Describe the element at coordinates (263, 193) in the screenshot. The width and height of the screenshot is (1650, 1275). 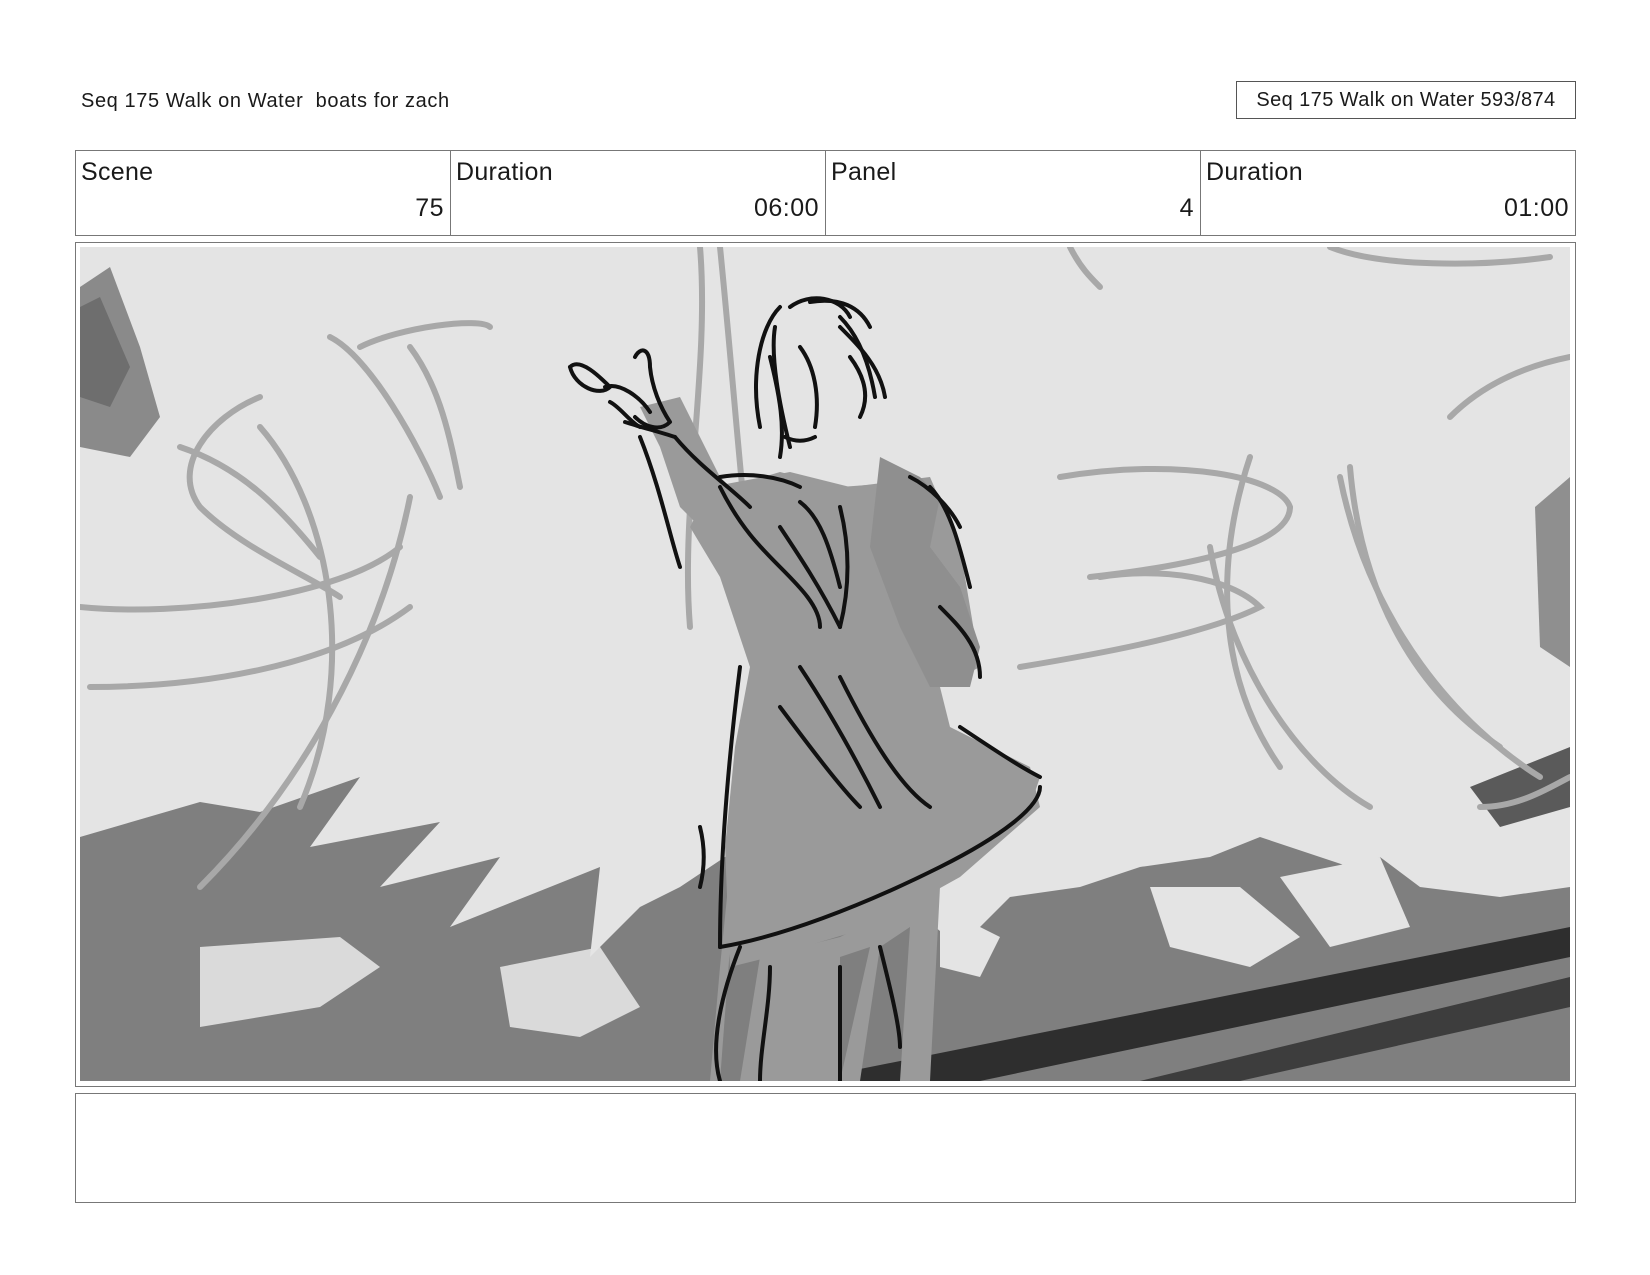
I see `scene-cell: Scene 75` at that location.